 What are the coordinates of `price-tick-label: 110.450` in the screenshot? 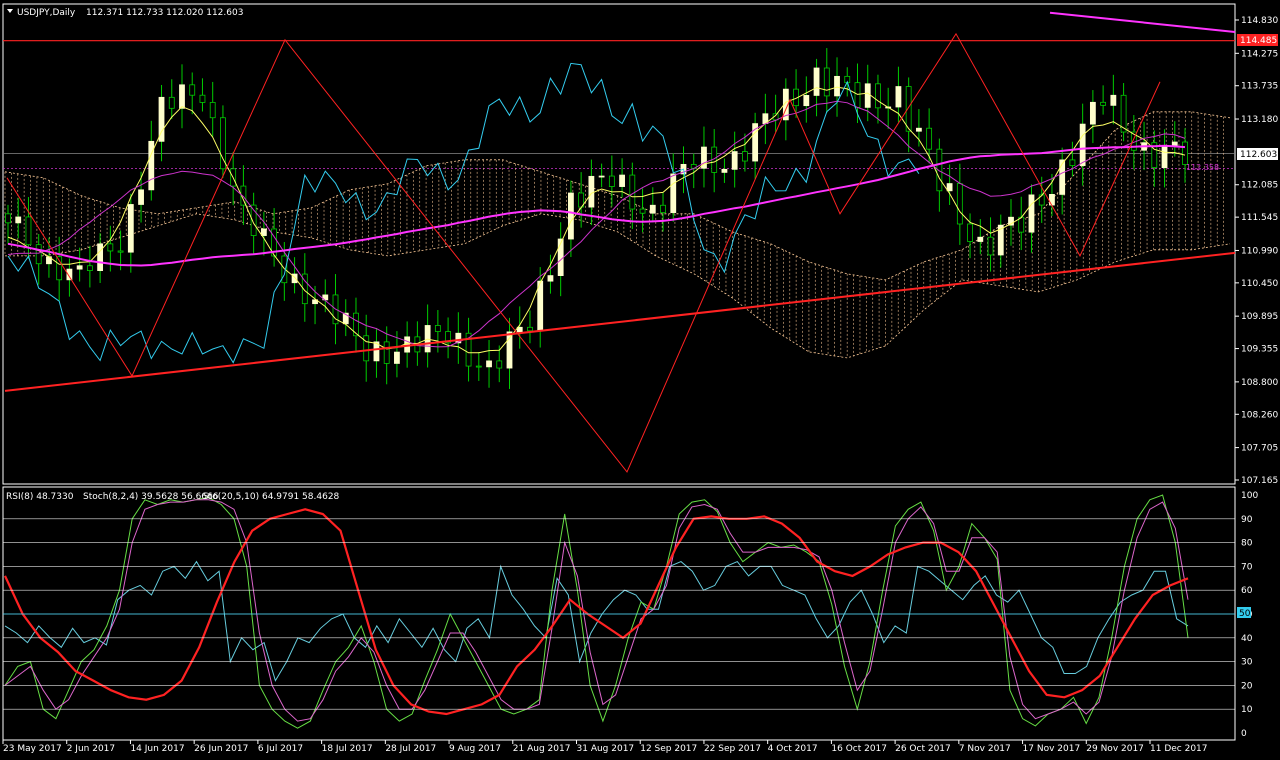 It's located at (1259, 284).